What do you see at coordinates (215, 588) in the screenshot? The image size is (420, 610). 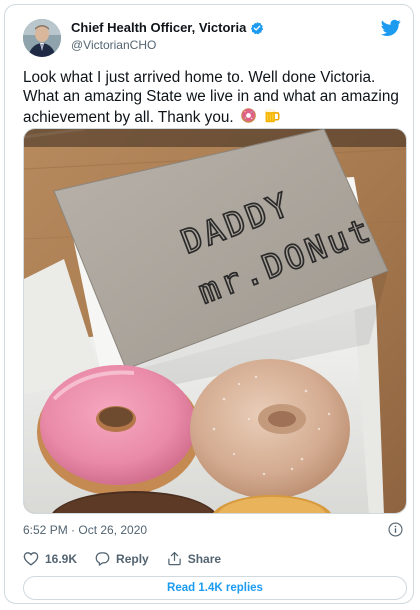 I see `read-replies-button: Read 1.4K replies` at bounding box center [215, 588].